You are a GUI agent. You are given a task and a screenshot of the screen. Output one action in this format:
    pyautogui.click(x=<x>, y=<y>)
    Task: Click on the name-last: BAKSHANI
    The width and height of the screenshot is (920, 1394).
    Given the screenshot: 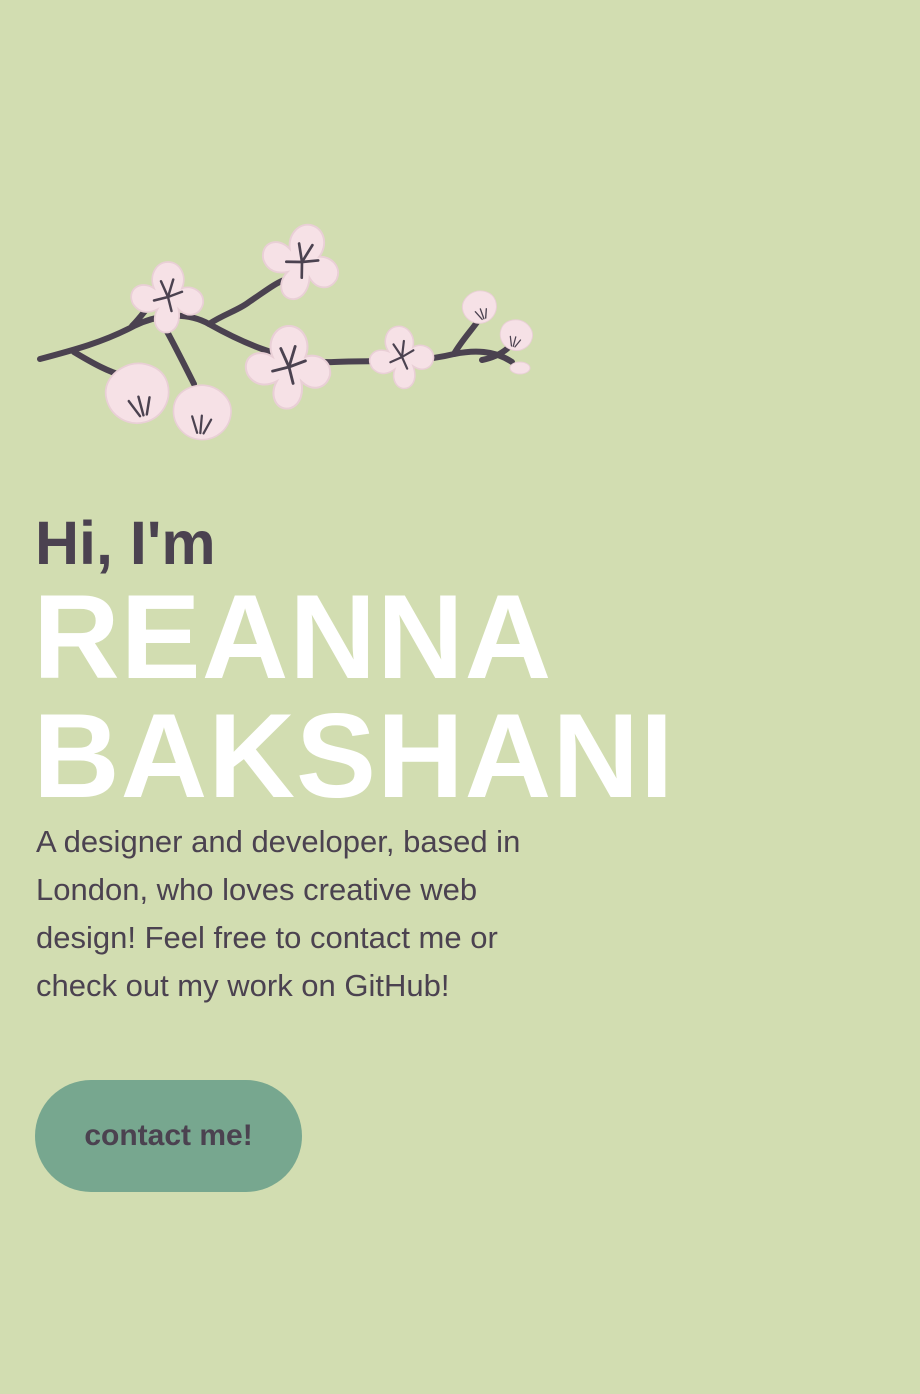 What is the action you would take?
    pyautogui.click(x=354, y=756)
    